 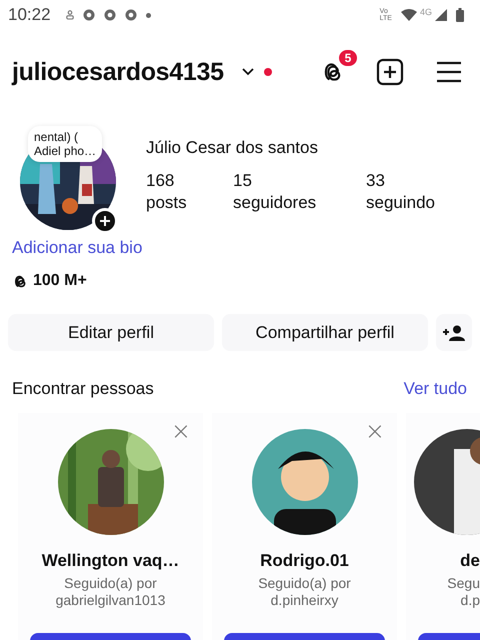 I want to click on dot-icon, so click(x=148, y=15).